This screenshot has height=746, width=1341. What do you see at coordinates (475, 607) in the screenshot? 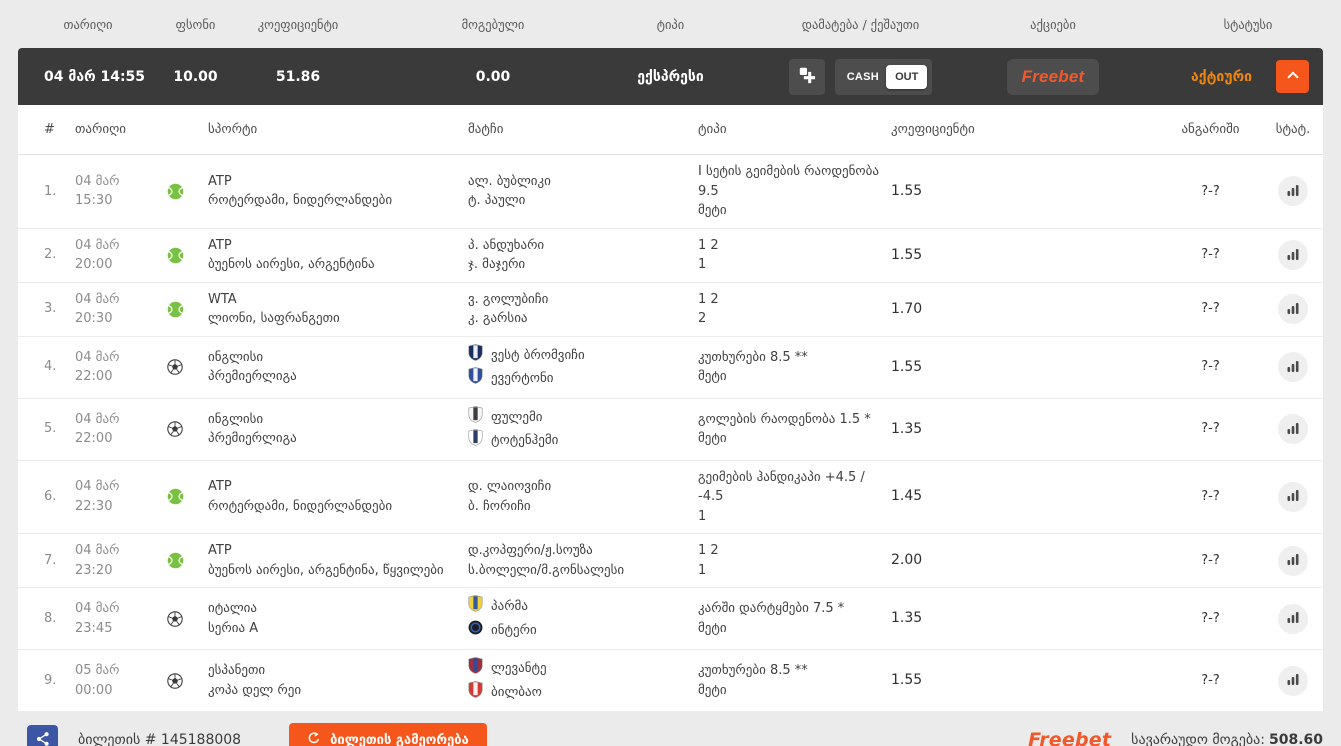
I see `parma-logo` at bounding box center [475, 607].